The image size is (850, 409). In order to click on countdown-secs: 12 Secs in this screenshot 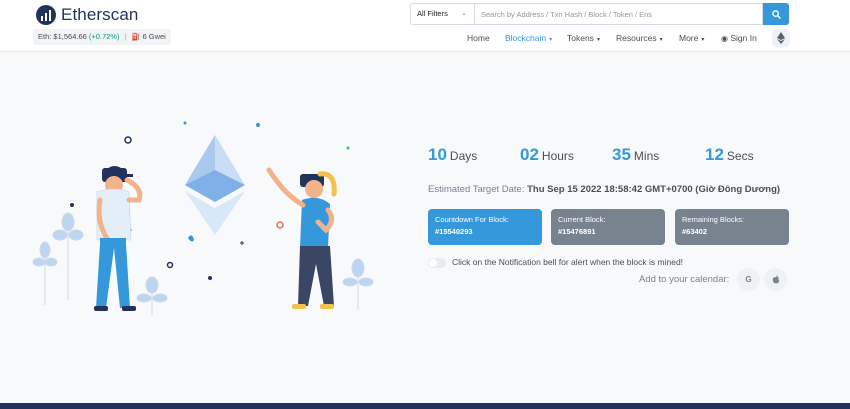, I will do `click(729, 155)`.